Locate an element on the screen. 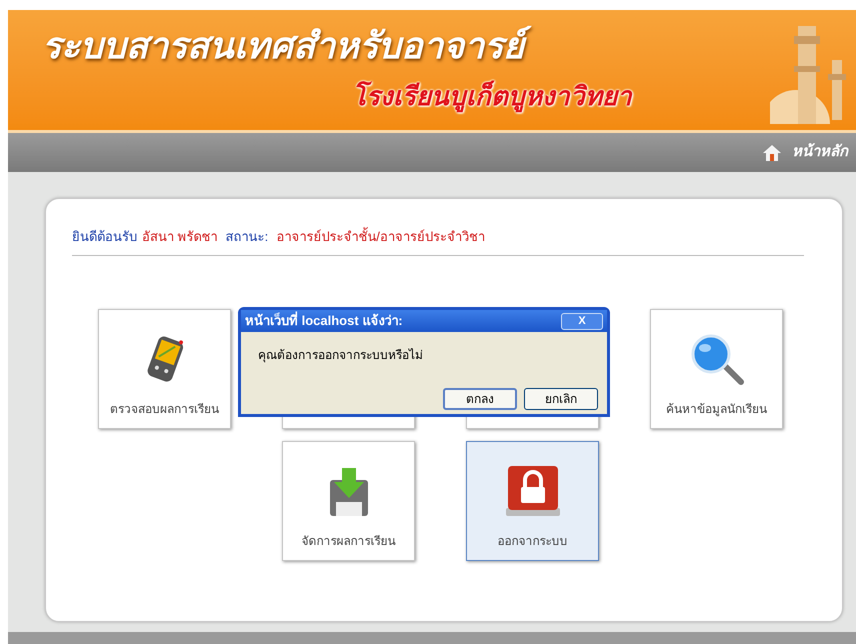  menu-tile: จัดการผลการเรียน is located at coordinates (348, 500).